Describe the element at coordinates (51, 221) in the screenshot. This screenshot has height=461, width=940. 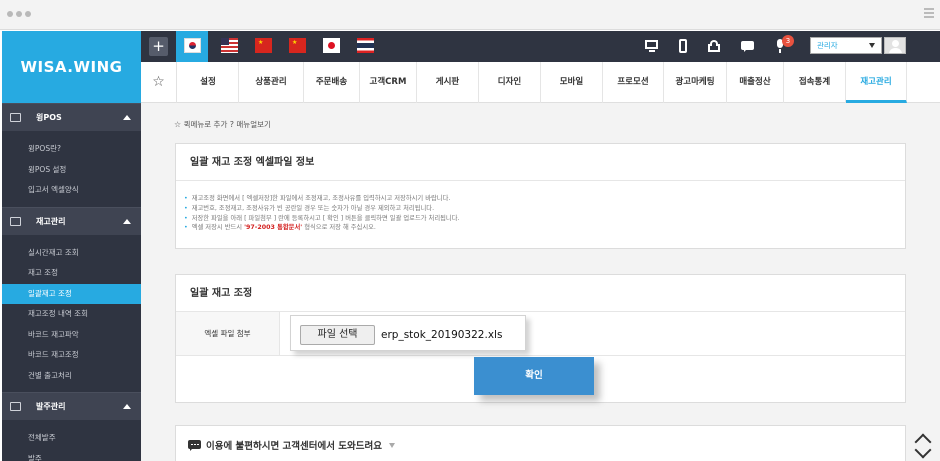
I see `section-title: 재고관리` at that location.